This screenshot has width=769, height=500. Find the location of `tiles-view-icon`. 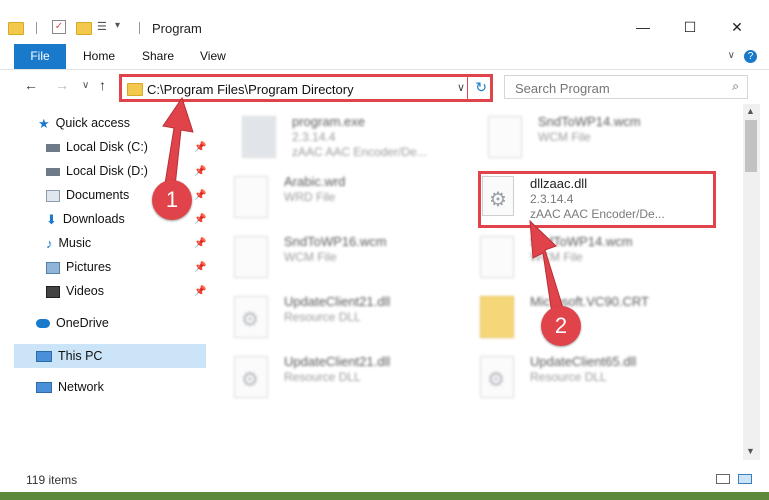

tiles-view-icon is located at coordinates (745, 479).